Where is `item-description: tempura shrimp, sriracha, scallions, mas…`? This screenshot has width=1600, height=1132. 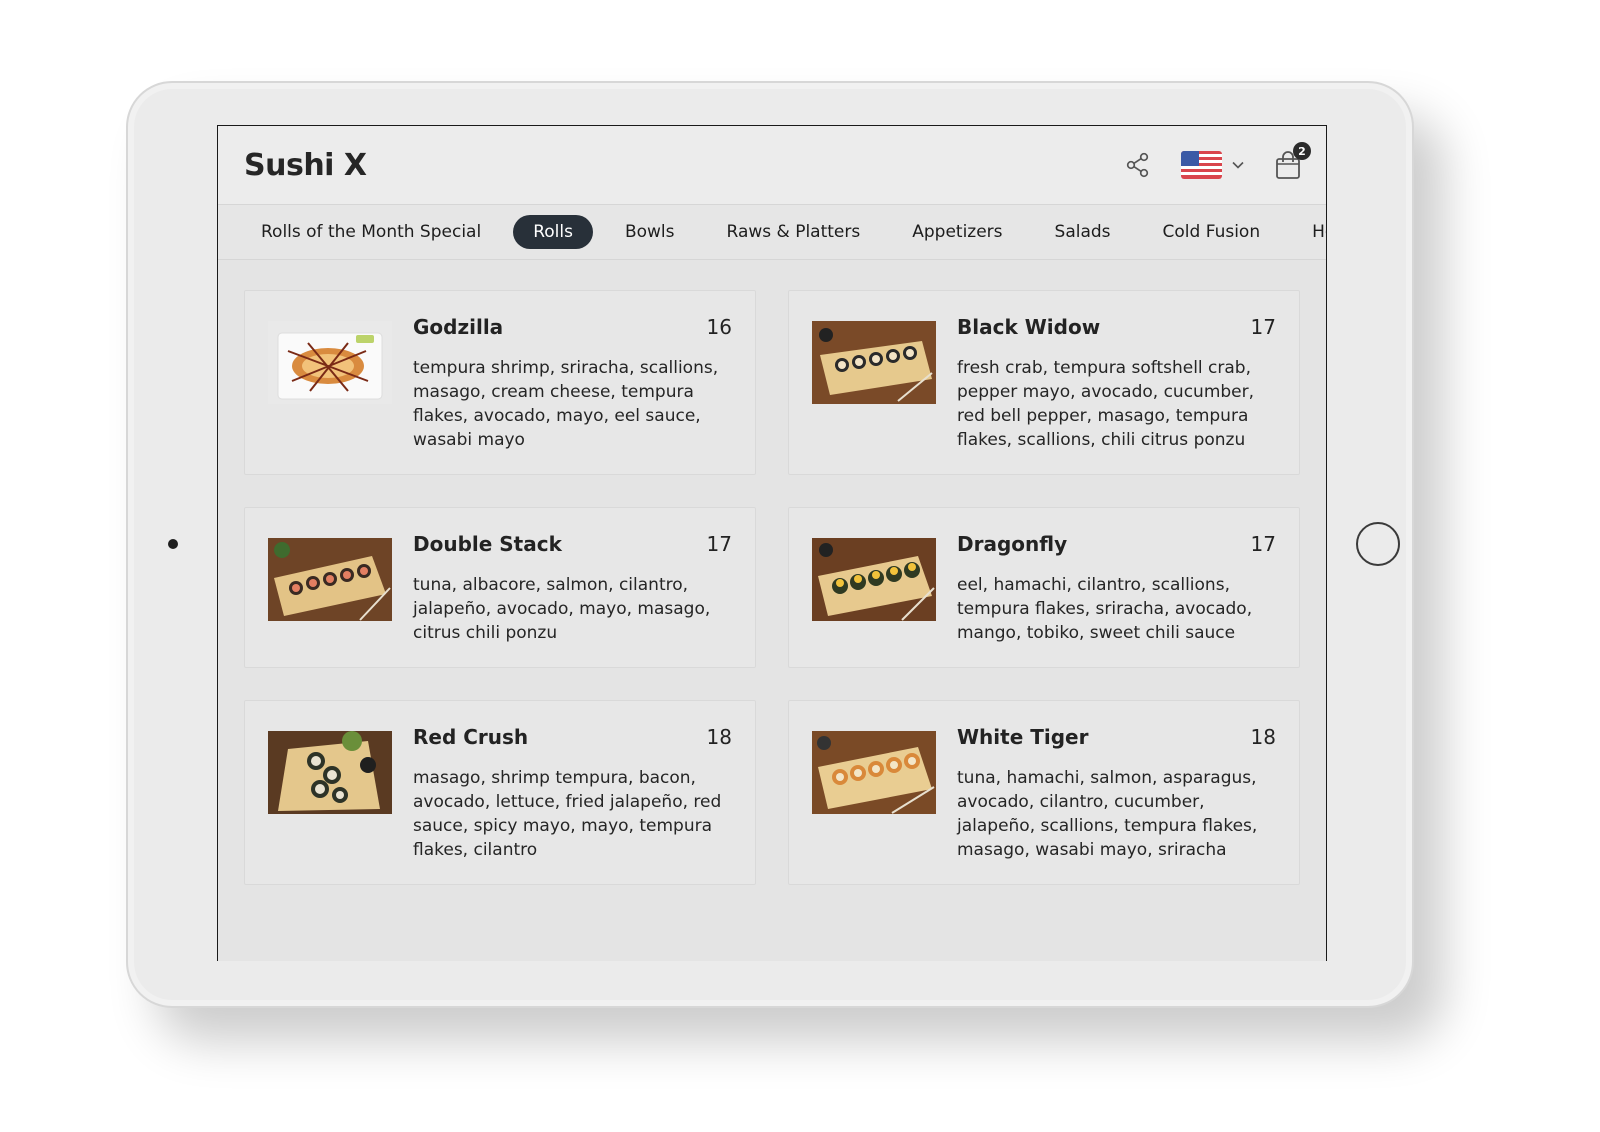
item-description: tempura shrimp, sriracha, scallions, mas… is located at coordinates (566, 404).